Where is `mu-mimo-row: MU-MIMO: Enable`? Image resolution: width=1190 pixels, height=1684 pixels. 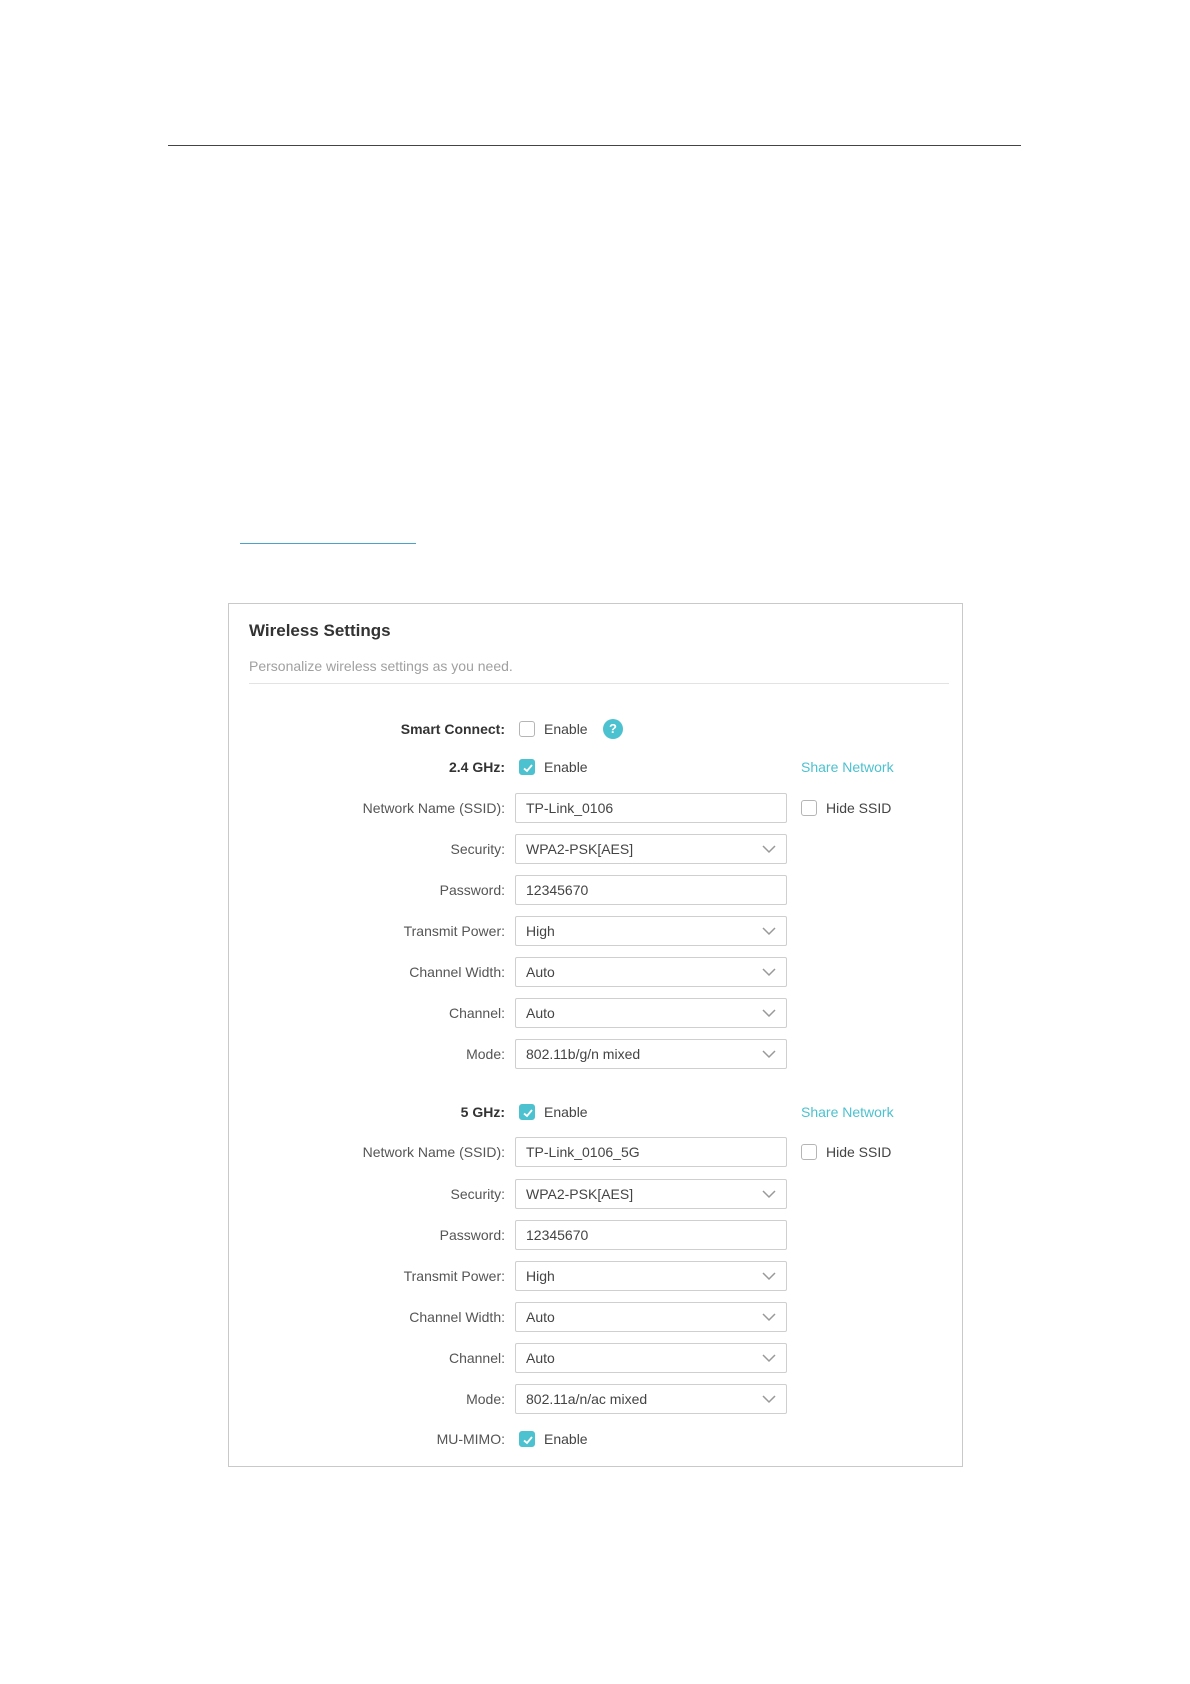
mu-mimo-row: MU-MIMO: Enable is located at coordinates (595, 1439).